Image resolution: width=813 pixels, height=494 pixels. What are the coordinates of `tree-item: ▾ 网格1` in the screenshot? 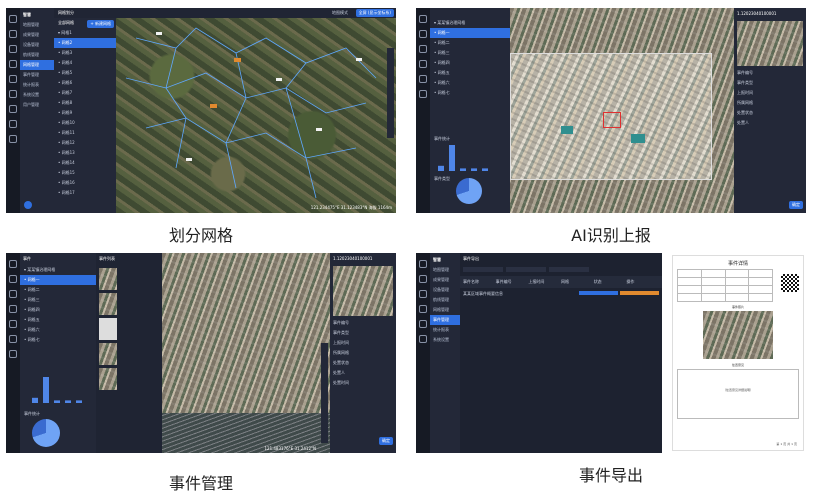 It's located at (85, 33).